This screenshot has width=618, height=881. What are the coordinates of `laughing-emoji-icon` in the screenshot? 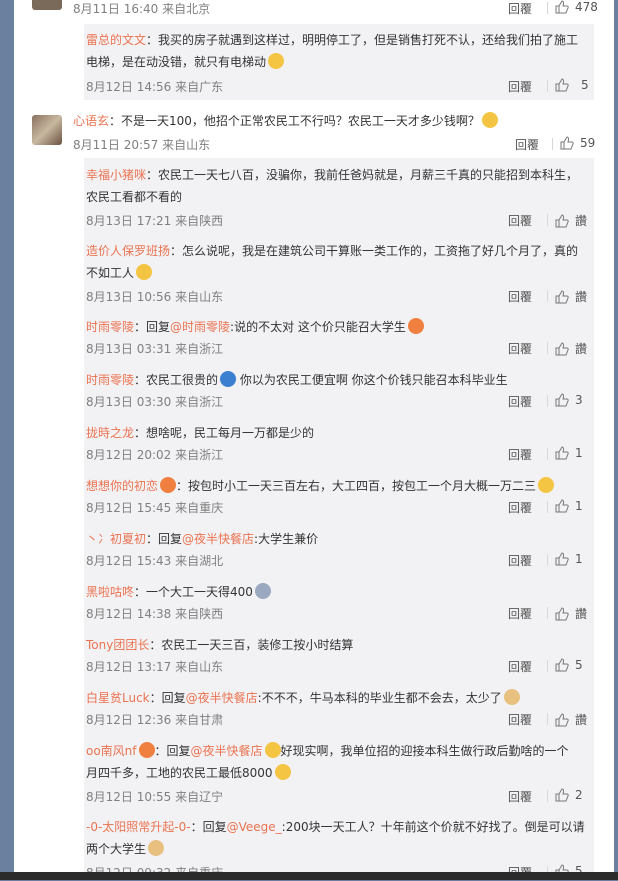 It's located at (276, 61).